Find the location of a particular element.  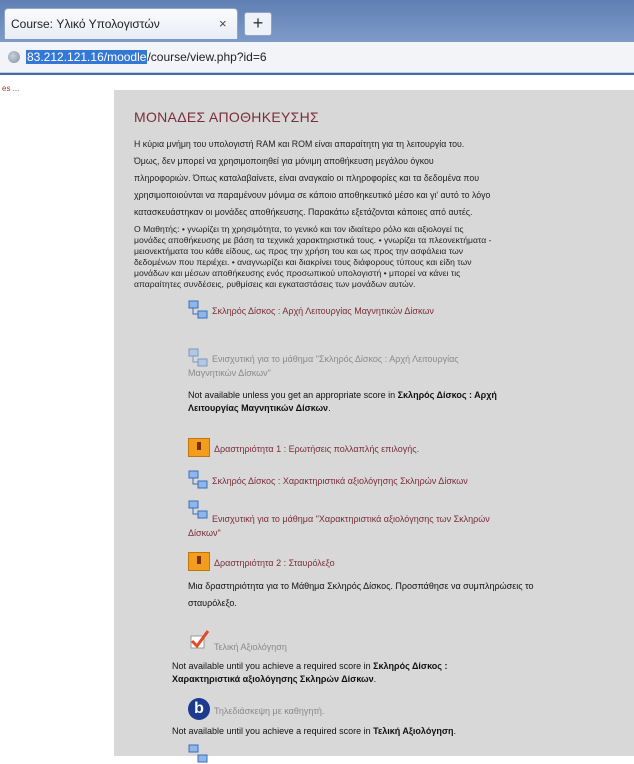

page-top-border is located at coordinates (317, 74).